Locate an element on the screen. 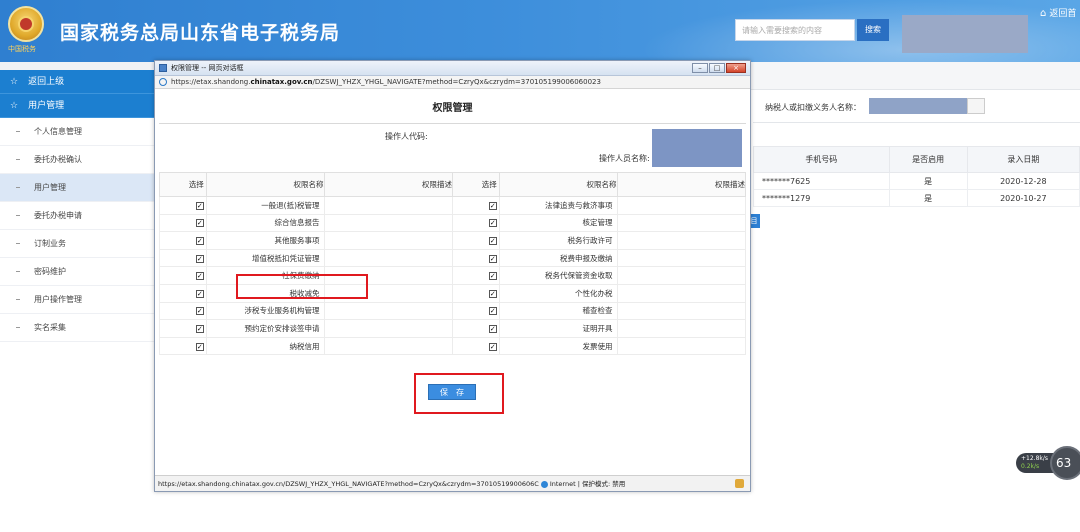  highlight-social-insurance is located at coordinates (302, 286).